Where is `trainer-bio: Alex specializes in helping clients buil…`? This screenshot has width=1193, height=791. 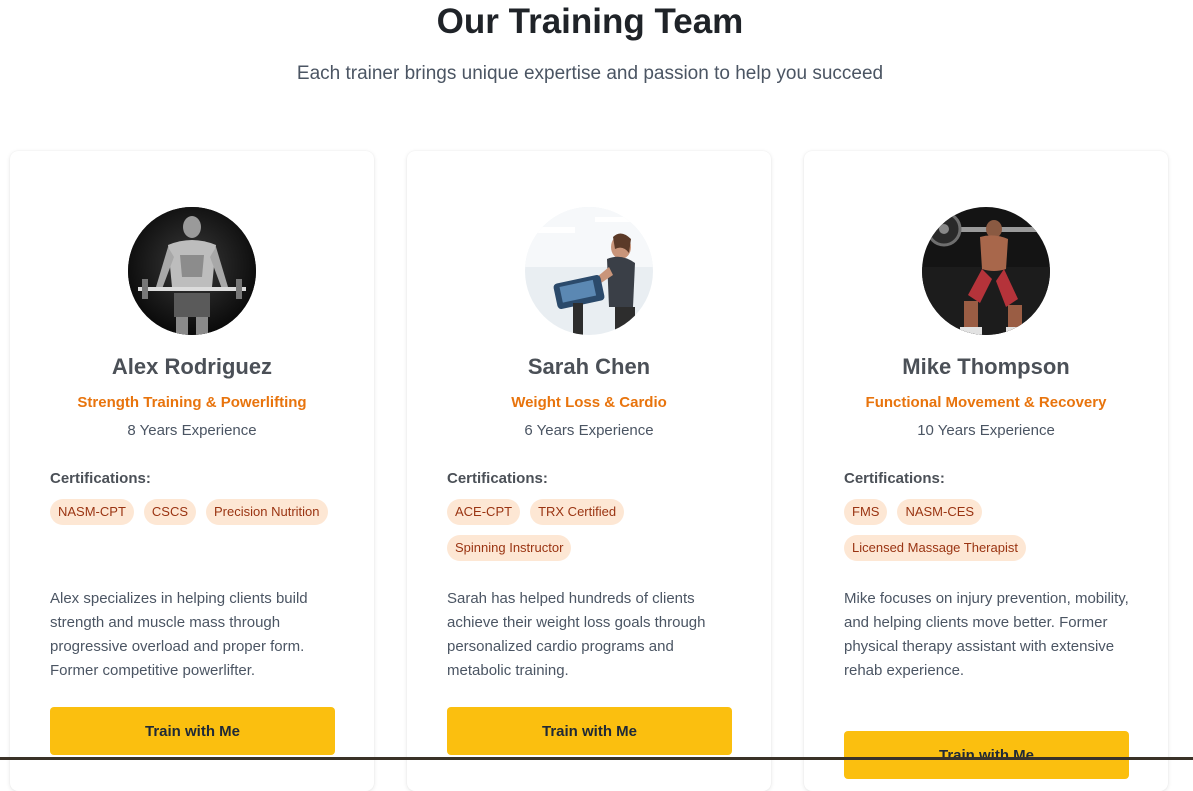
trainer-bio: Alex specializes in helping clients buil… is located at coordinates (179, 634).